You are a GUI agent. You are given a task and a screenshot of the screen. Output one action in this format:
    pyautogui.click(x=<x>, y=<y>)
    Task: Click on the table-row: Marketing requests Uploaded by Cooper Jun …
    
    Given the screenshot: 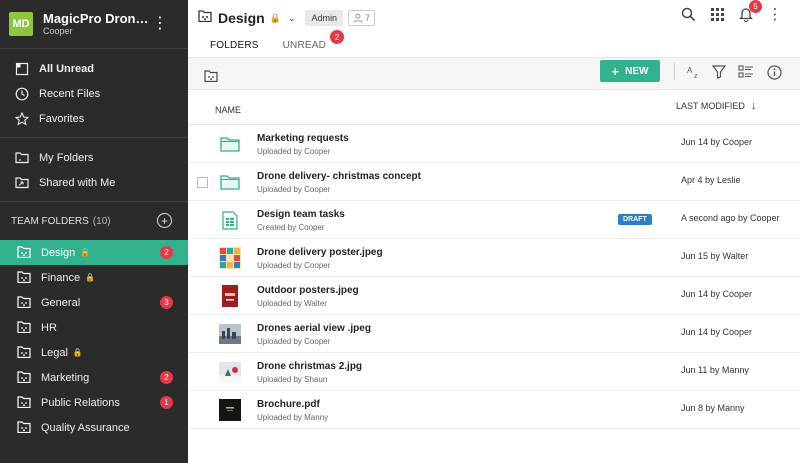 What is the action you would take?
    pyautogui.click(x=494, y=144)
    